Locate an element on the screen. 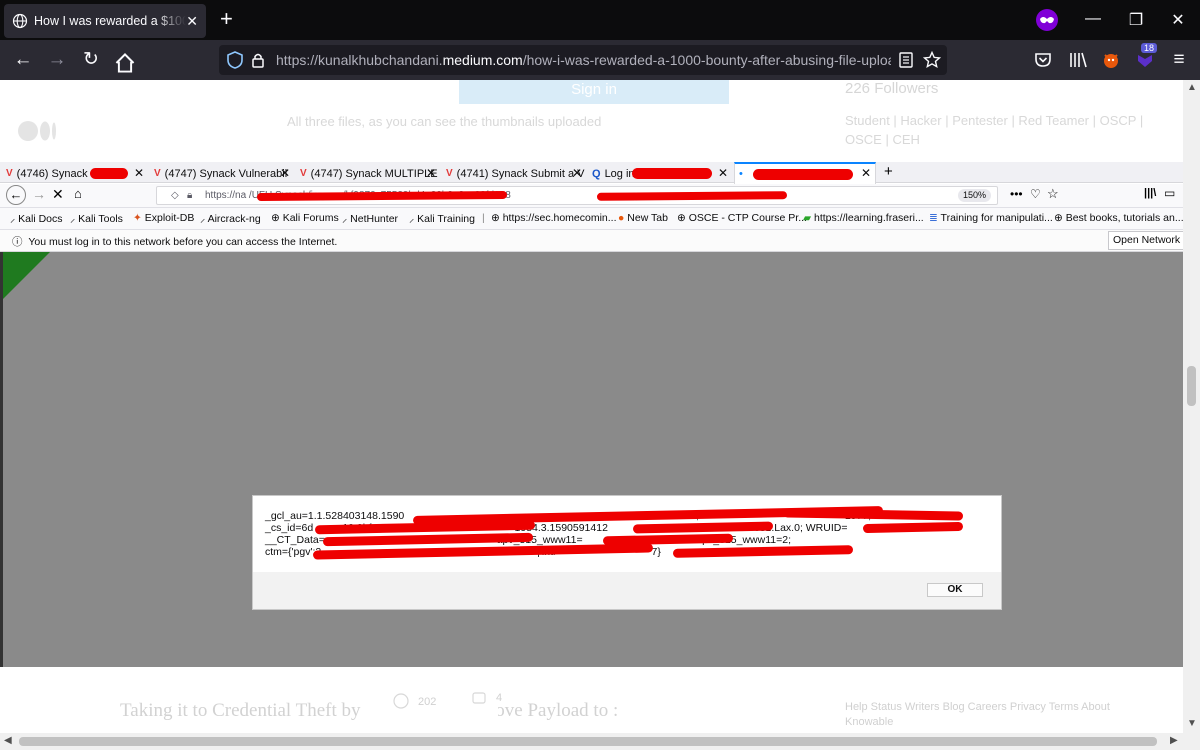  bookmark-aircrack: ⸝ Aircrack-ng is located at coordinates (230, 219).